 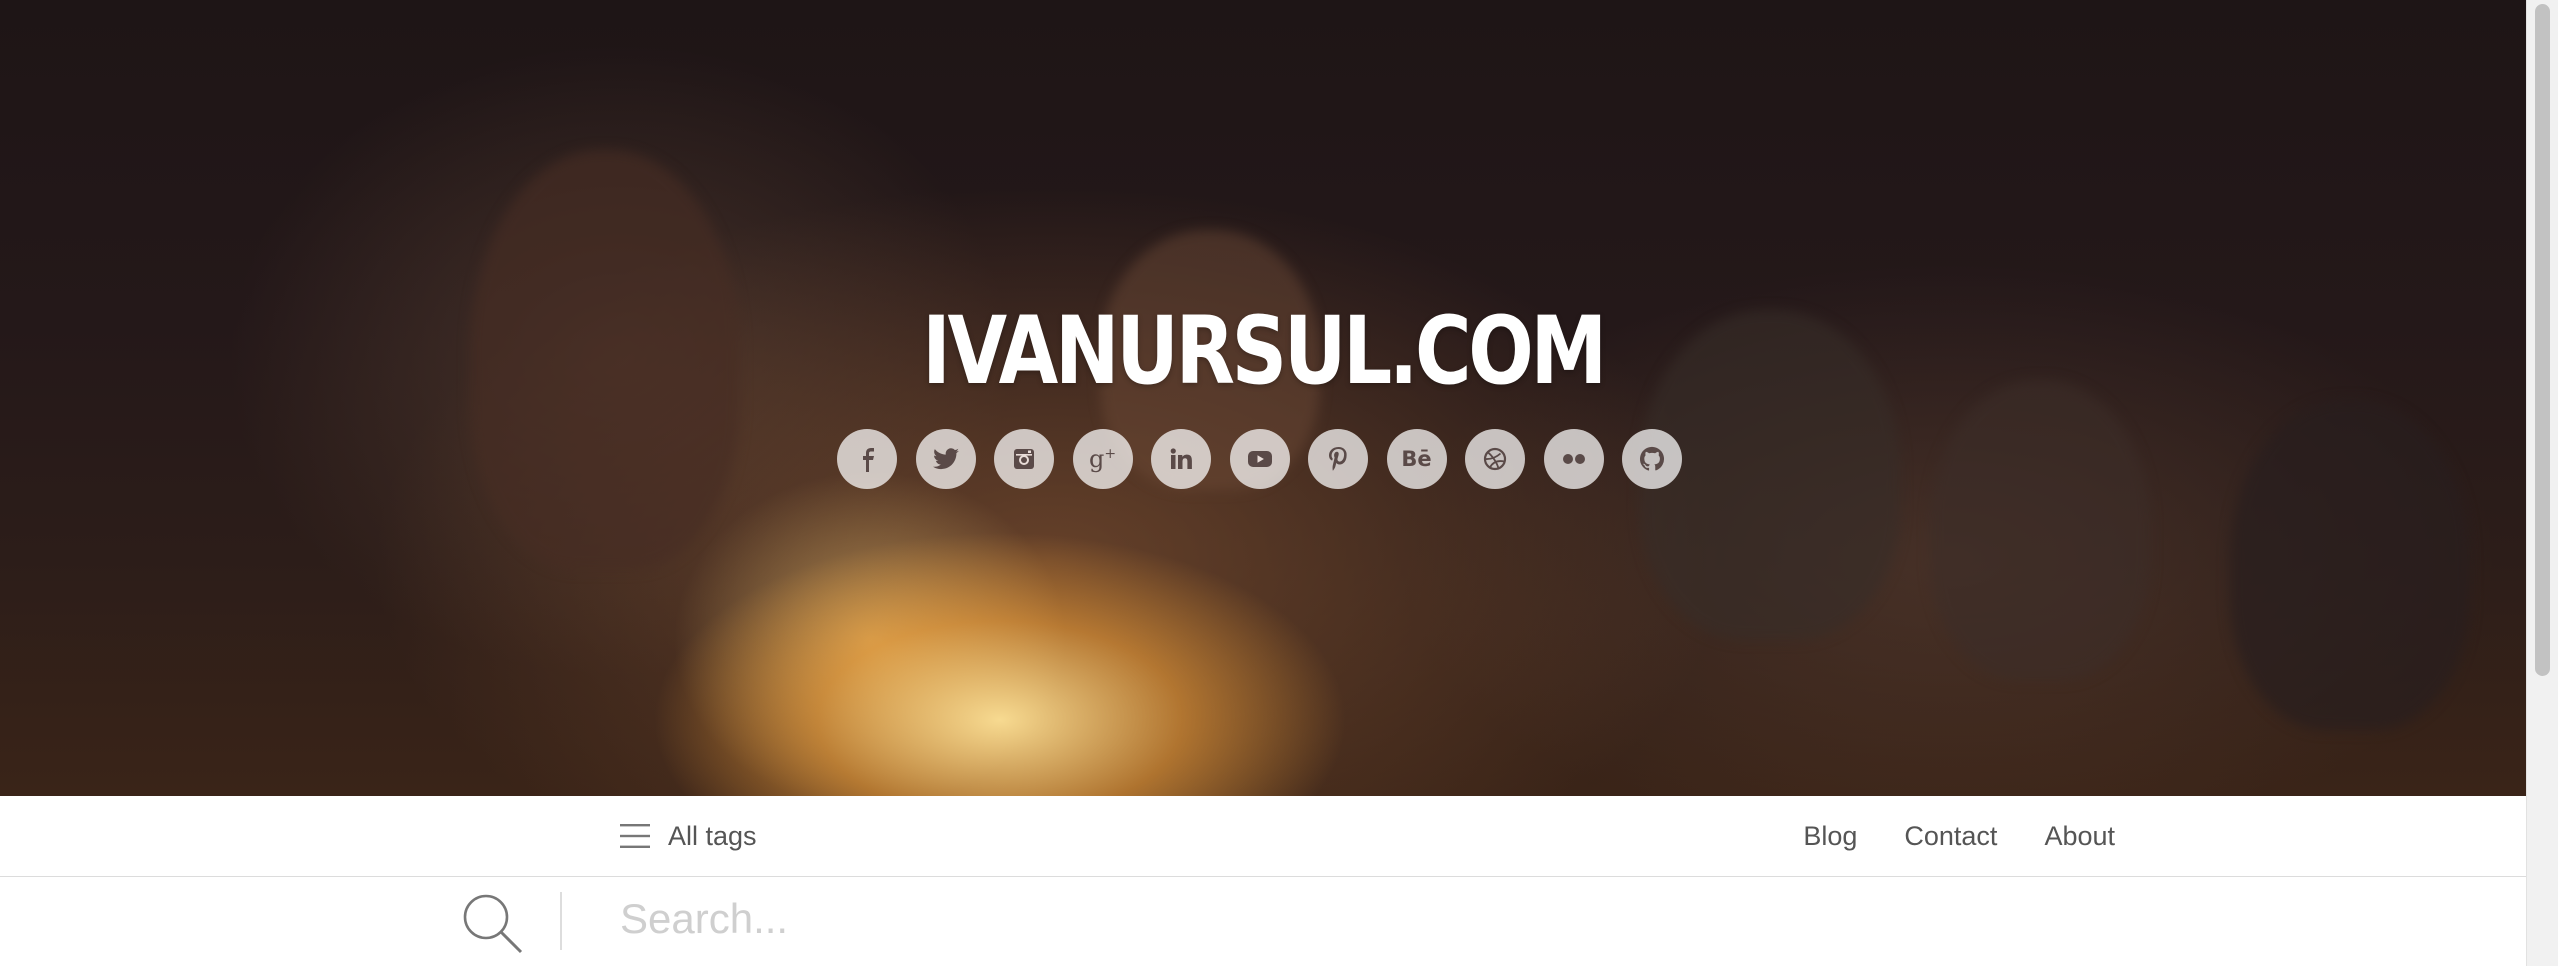 I want to click on search-input, so click(x=1320, y=919).